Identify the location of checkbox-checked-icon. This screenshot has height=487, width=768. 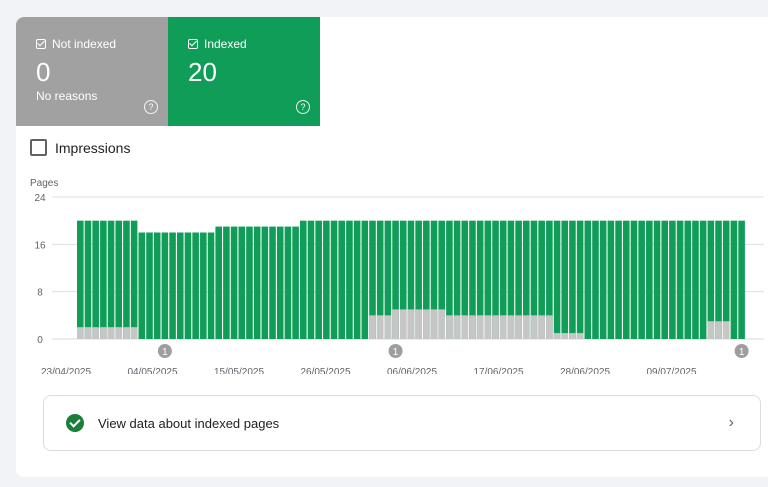
(193, 44).